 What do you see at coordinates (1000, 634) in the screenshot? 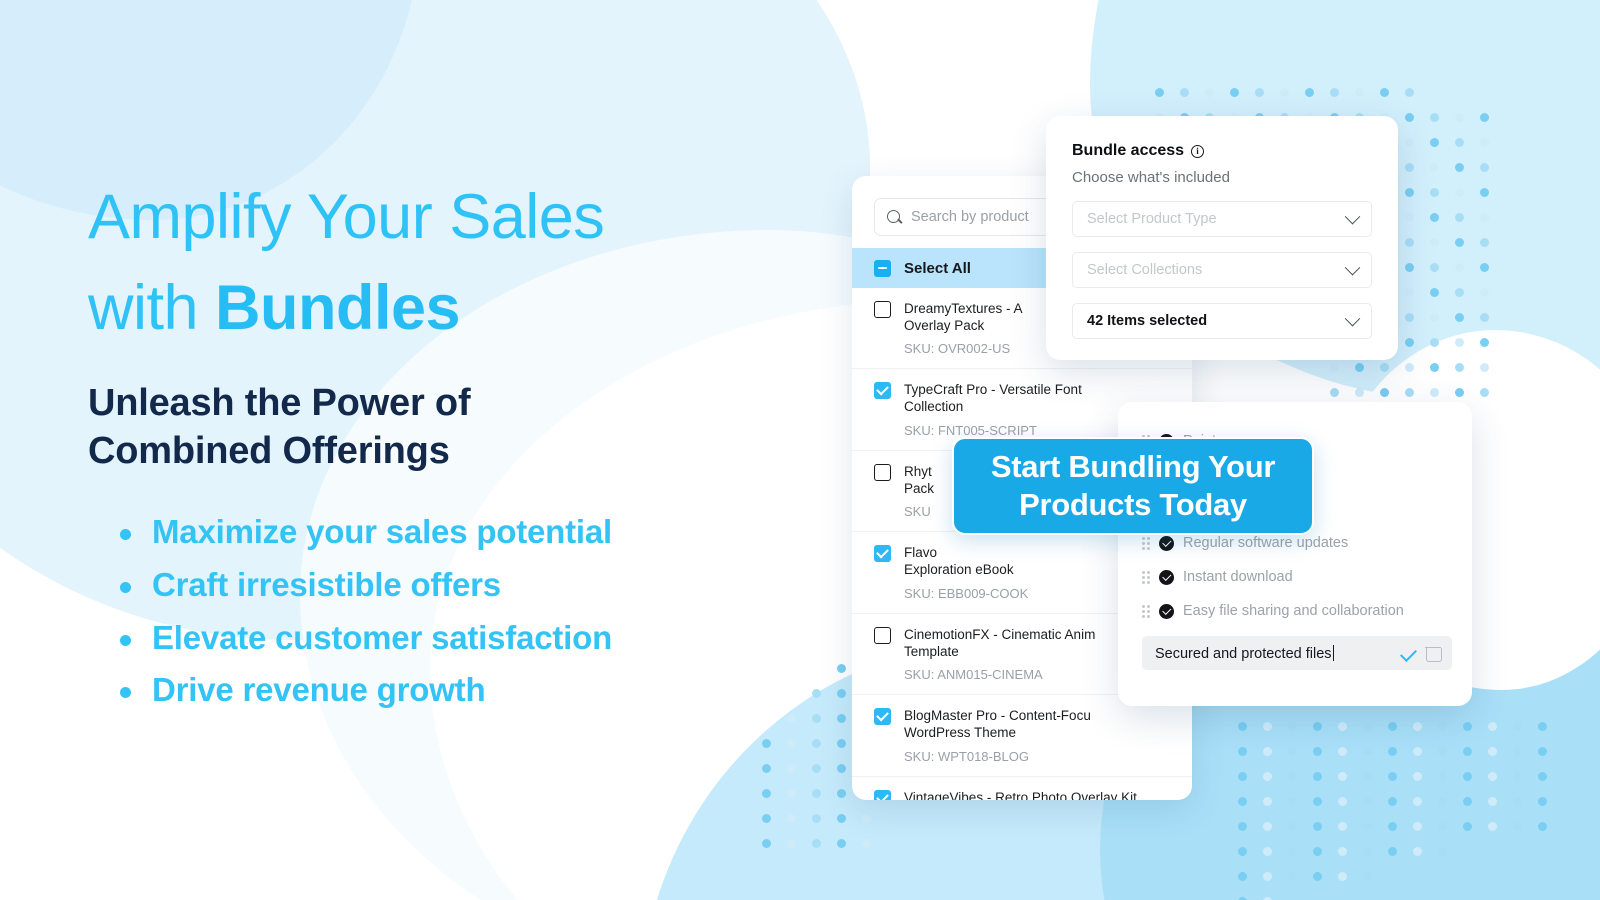
I see `product-name: CinemotionFX - Cinematic Anim` at bounding box center [1000, 634].